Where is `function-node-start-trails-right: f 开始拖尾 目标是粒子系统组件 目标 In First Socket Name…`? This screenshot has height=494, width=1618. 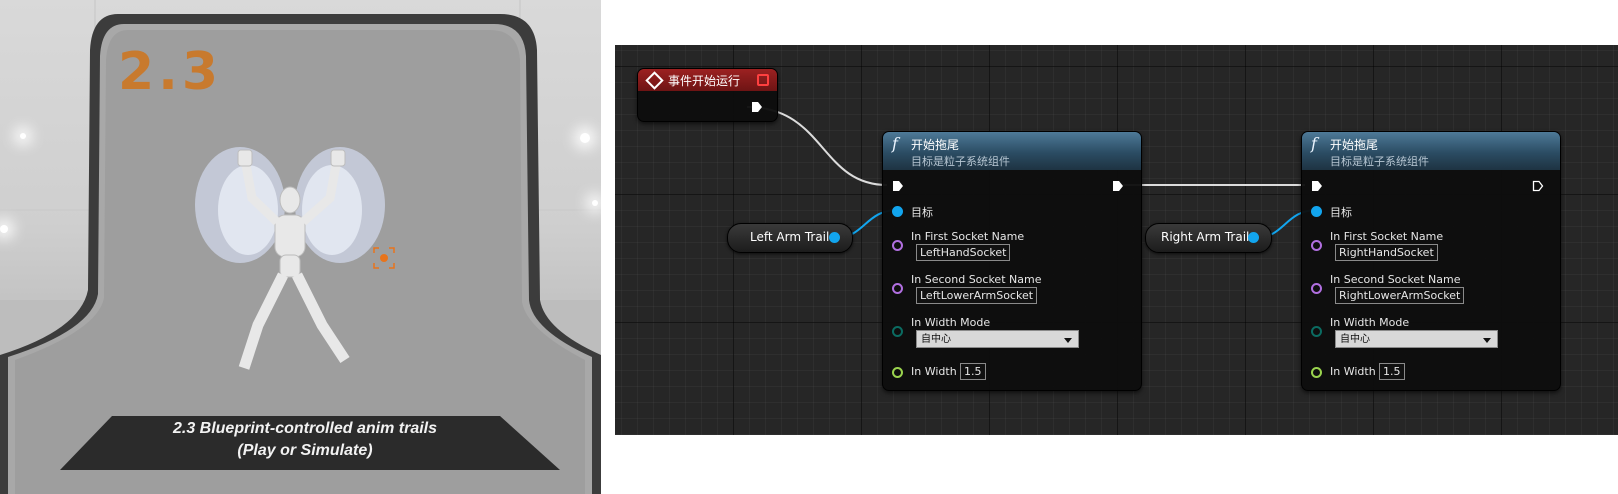 function-node-start-trails-right: f 开始拖尾 目标是粒子系统组件 目标 In First Socket Name… is located at coordinates (1431, 261).